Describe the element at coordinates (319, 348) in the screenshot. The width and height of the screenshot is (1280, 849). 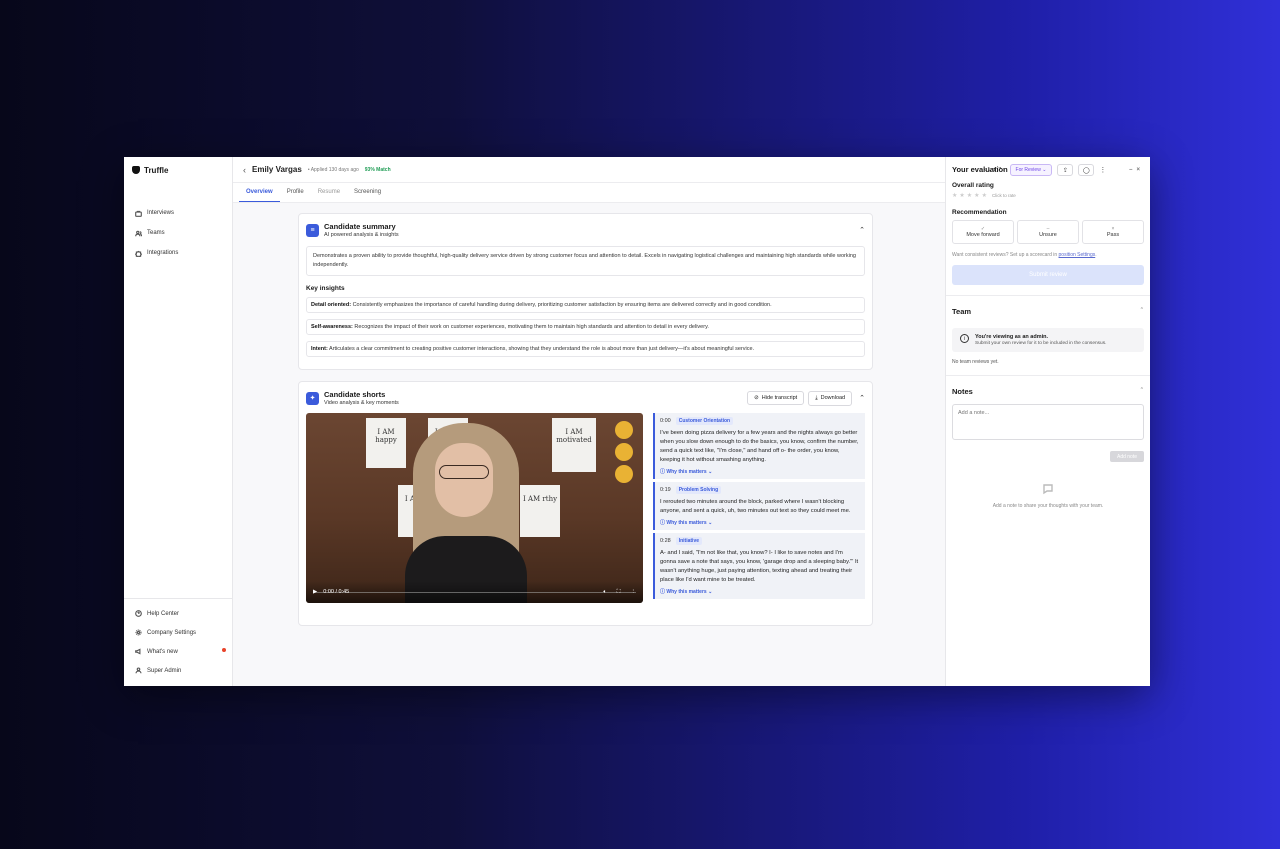
I see `insight-label: Intent:` at that location.